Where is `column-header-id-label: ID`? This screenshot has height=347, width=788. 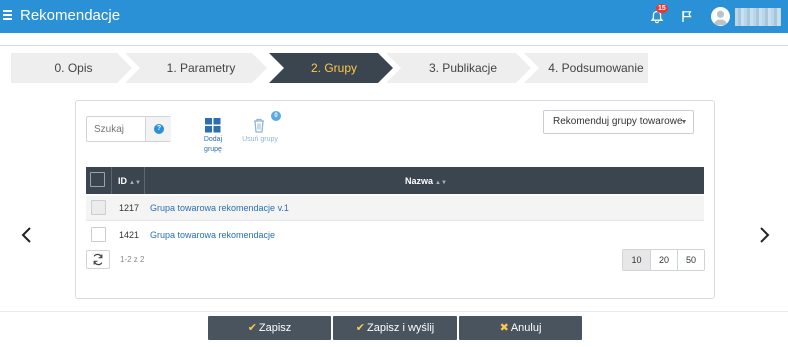
column-header-id-label: ID is located at coordinates (122, 181).